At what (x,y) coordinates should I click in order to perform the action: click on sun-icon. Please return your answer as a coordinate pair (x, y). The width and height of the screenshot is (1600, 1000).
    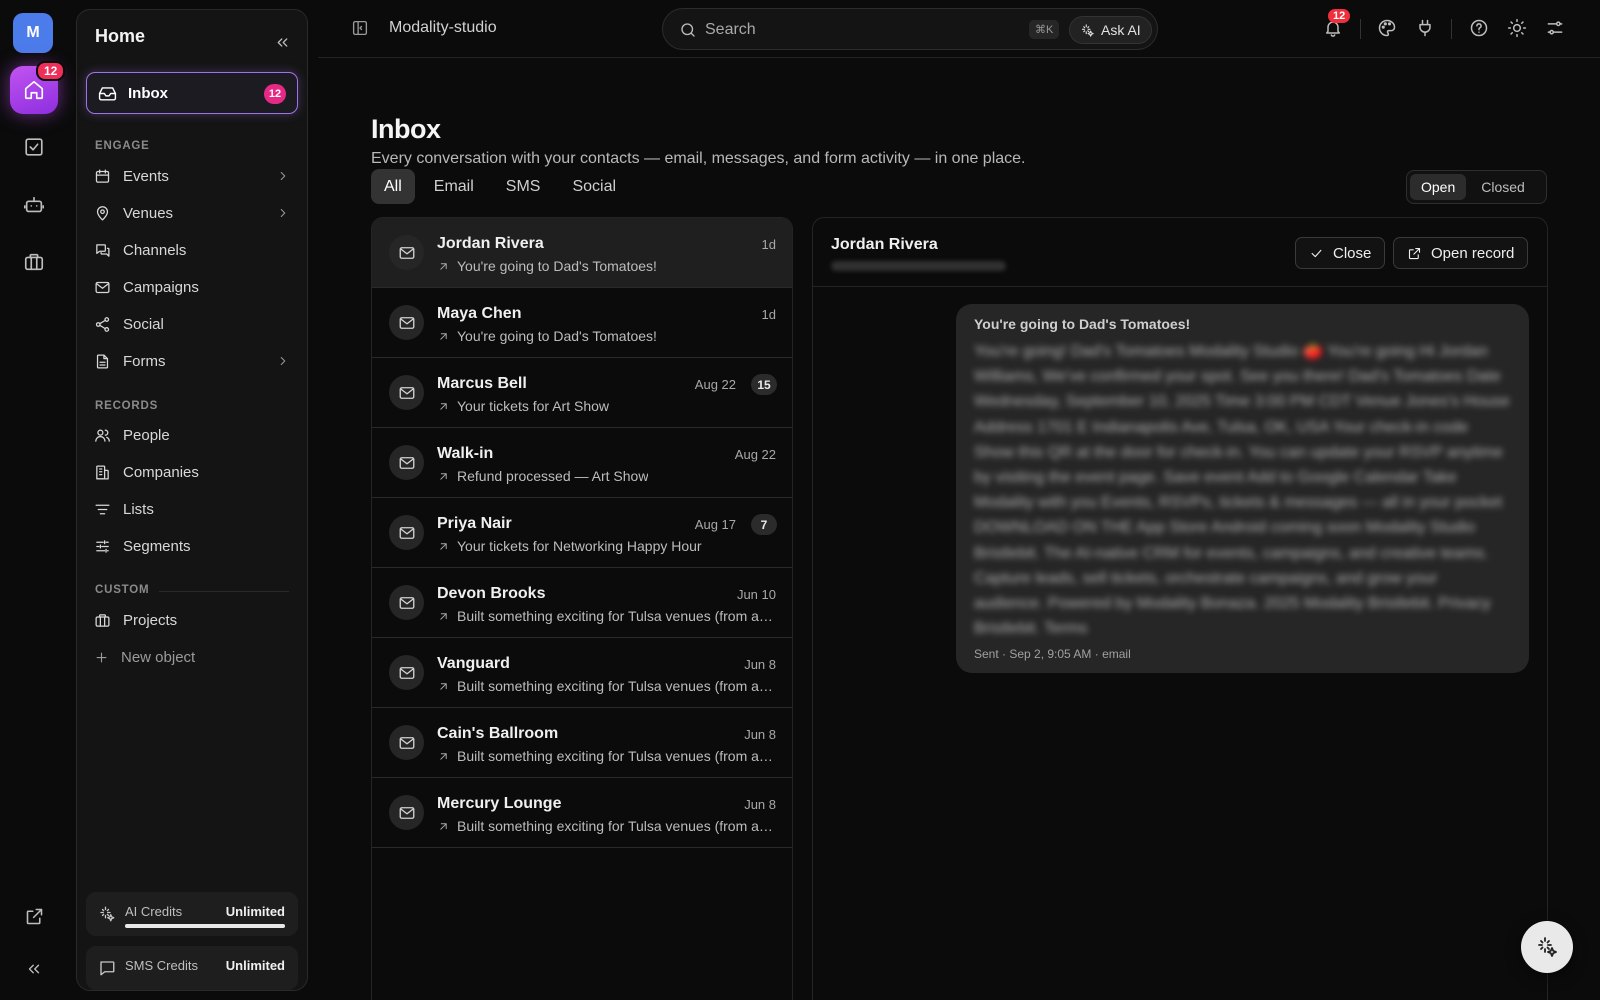
    Looking at the image, I should click on (1517, 28).